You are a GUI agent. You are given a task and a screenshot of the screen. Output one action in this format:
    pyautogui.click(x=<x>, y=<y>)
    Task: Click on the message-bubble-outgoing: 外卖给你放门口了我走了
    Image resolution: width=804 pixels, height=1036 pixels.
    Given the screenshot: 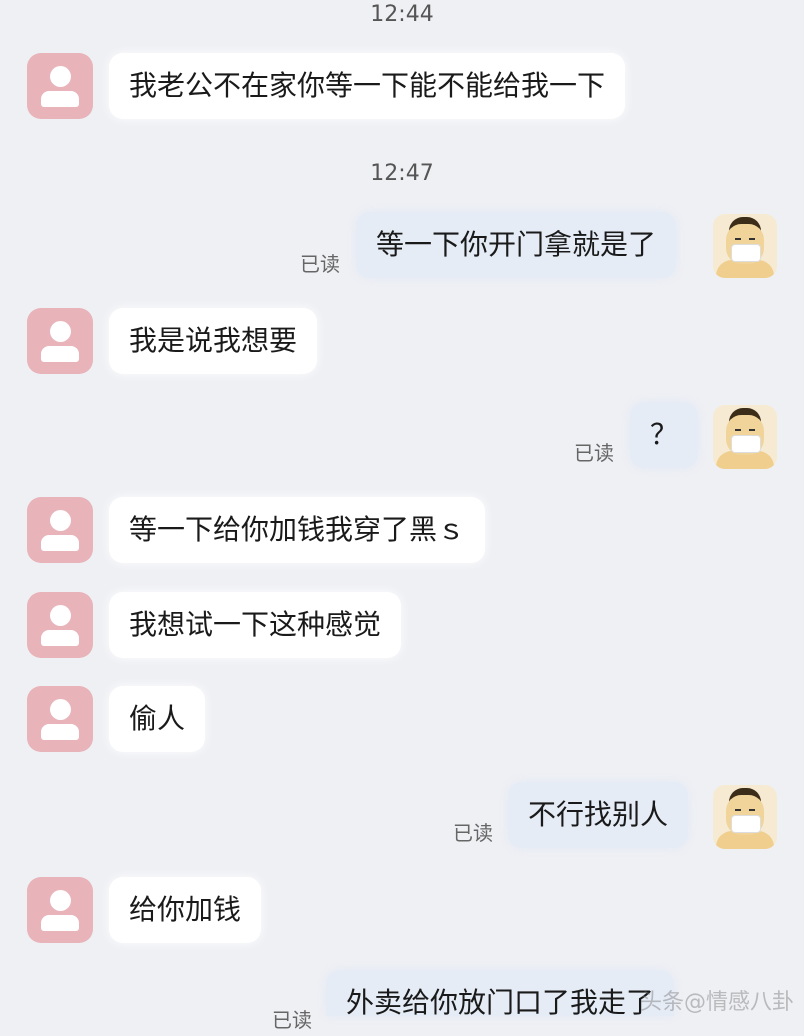 What is the action you would take?
    pyautogui.click(x=500, y=994)
    